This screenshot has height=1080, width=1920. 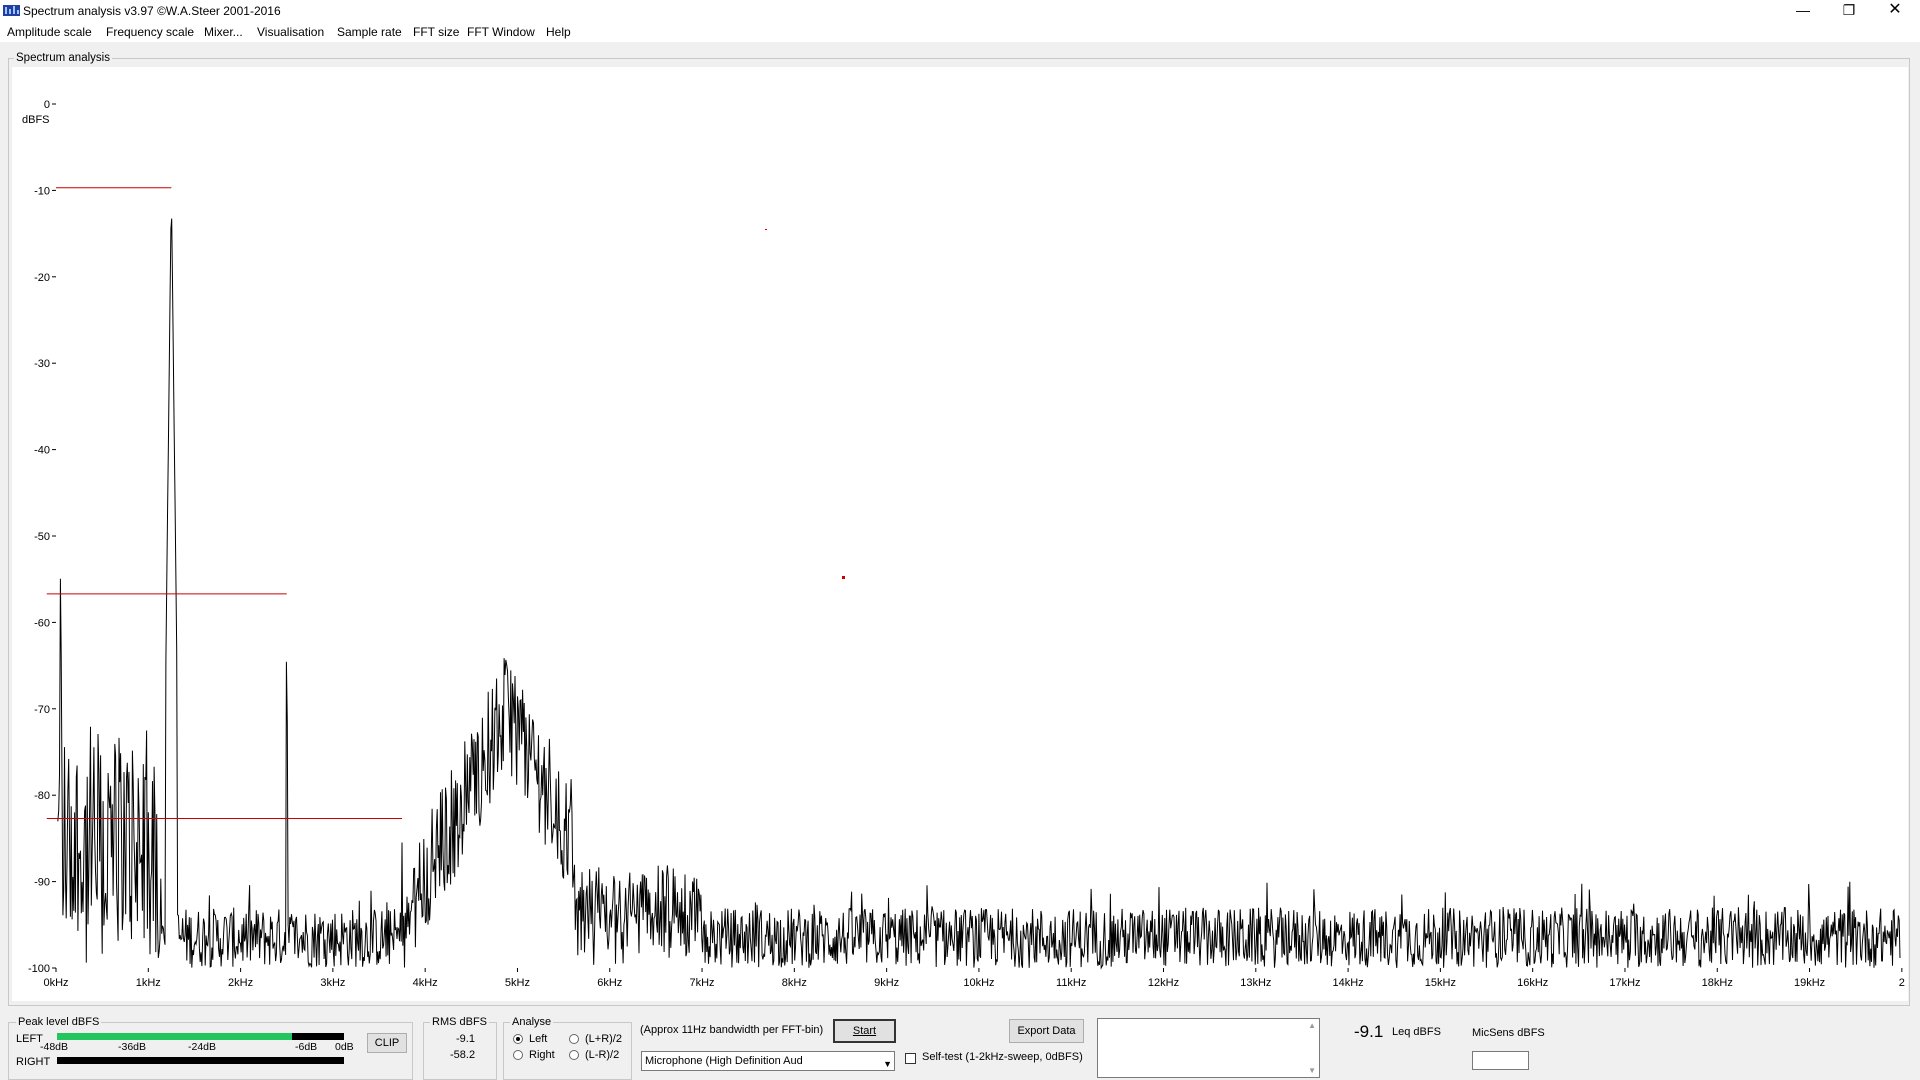 I want to click on y-tick-label: -20, so click(x=42, y=278).